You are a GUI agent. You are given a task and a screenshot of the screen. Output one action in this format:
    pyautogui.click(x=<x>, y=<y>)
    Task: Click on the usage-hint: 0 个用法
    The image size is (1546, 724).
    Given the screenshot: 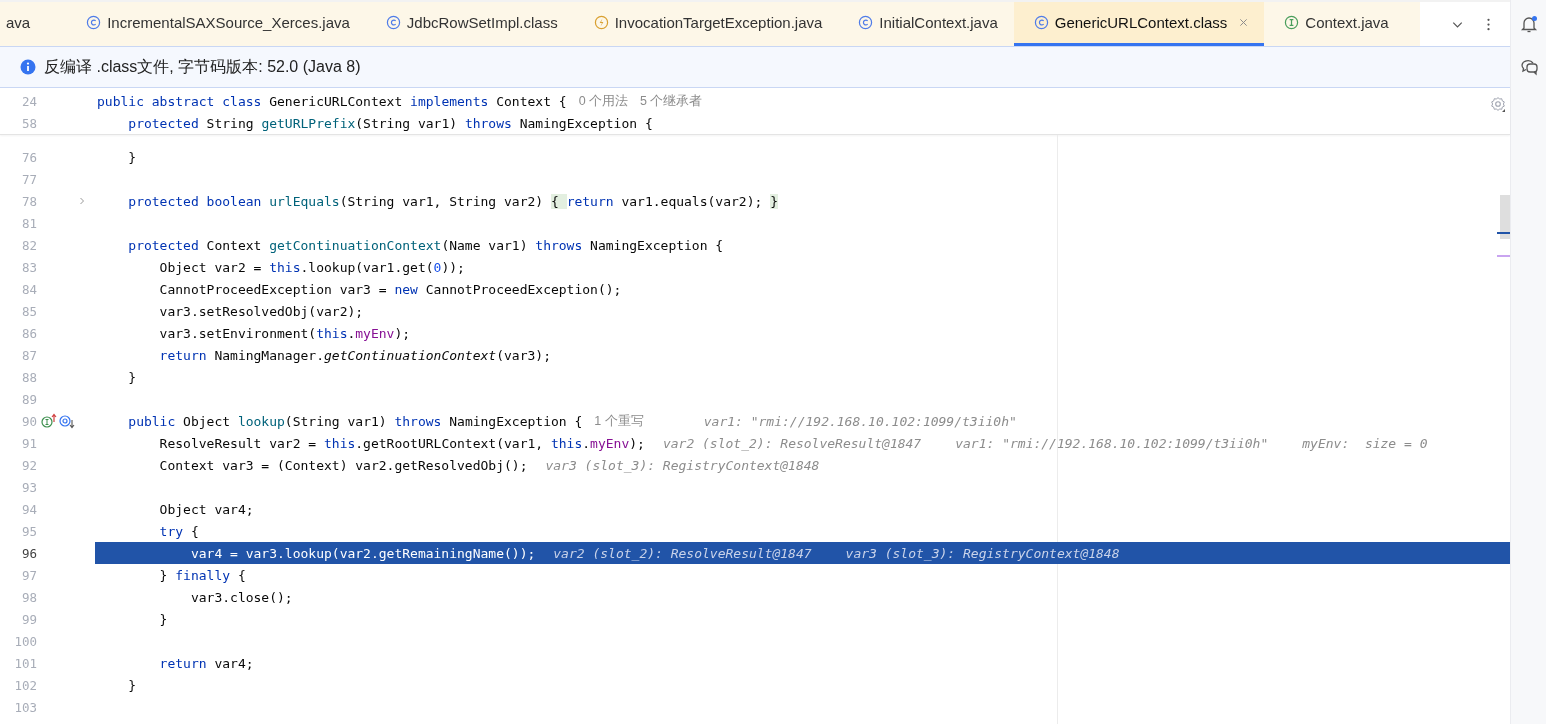 What is the action you would take?
    pyautogui.click(x=603, y=101)
    